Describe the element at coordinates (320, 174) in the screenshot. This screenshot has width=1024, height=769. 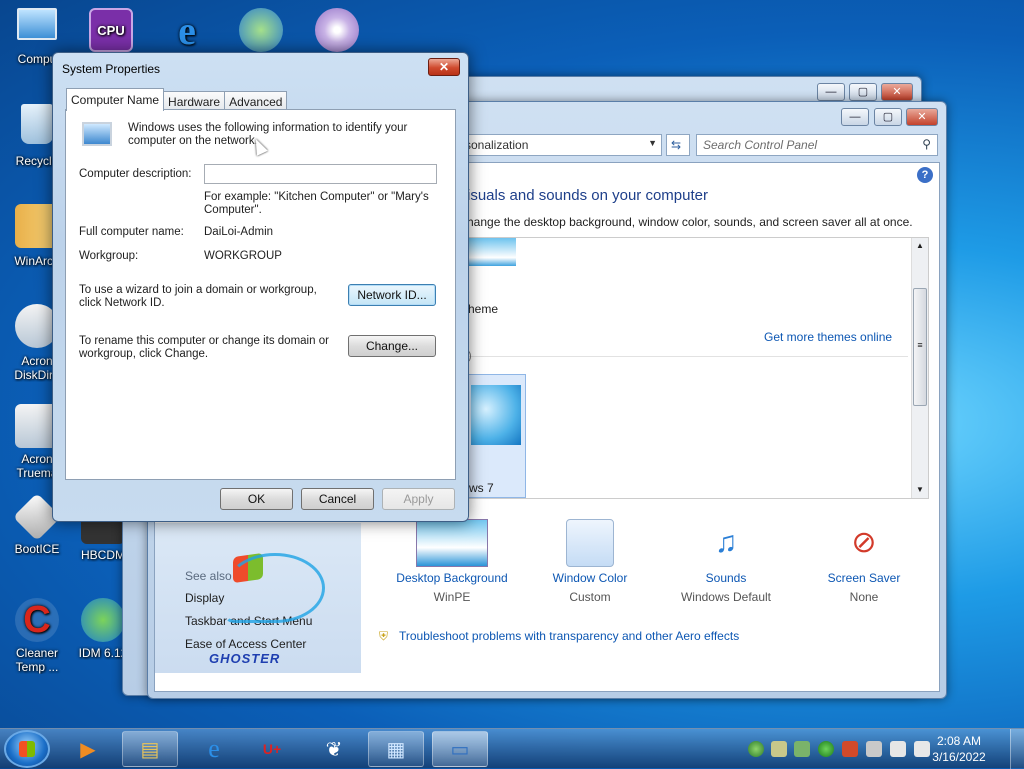
I see `computer-description-input` at that location.